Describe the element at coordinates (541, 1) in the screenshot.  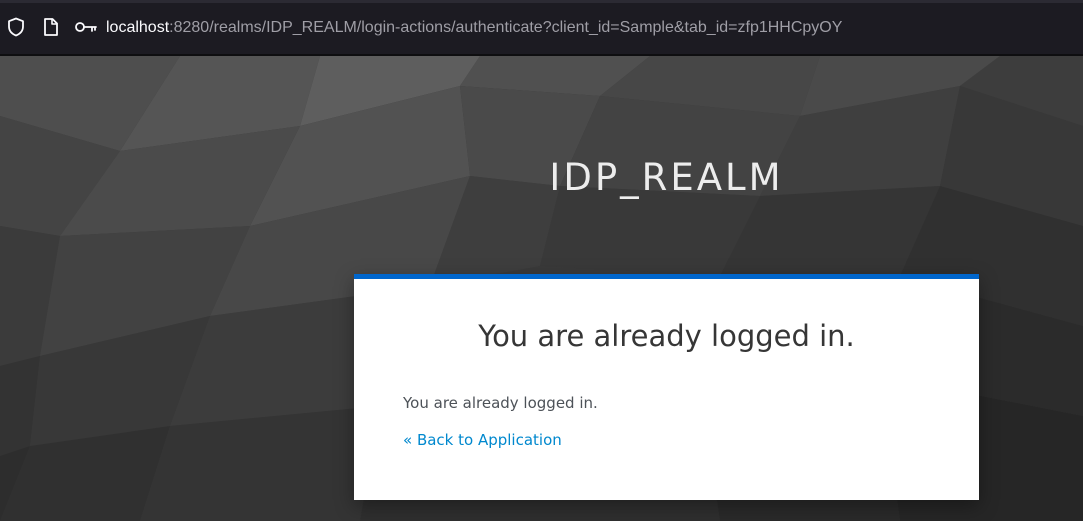
I see `tab-strip-edge` at that location.